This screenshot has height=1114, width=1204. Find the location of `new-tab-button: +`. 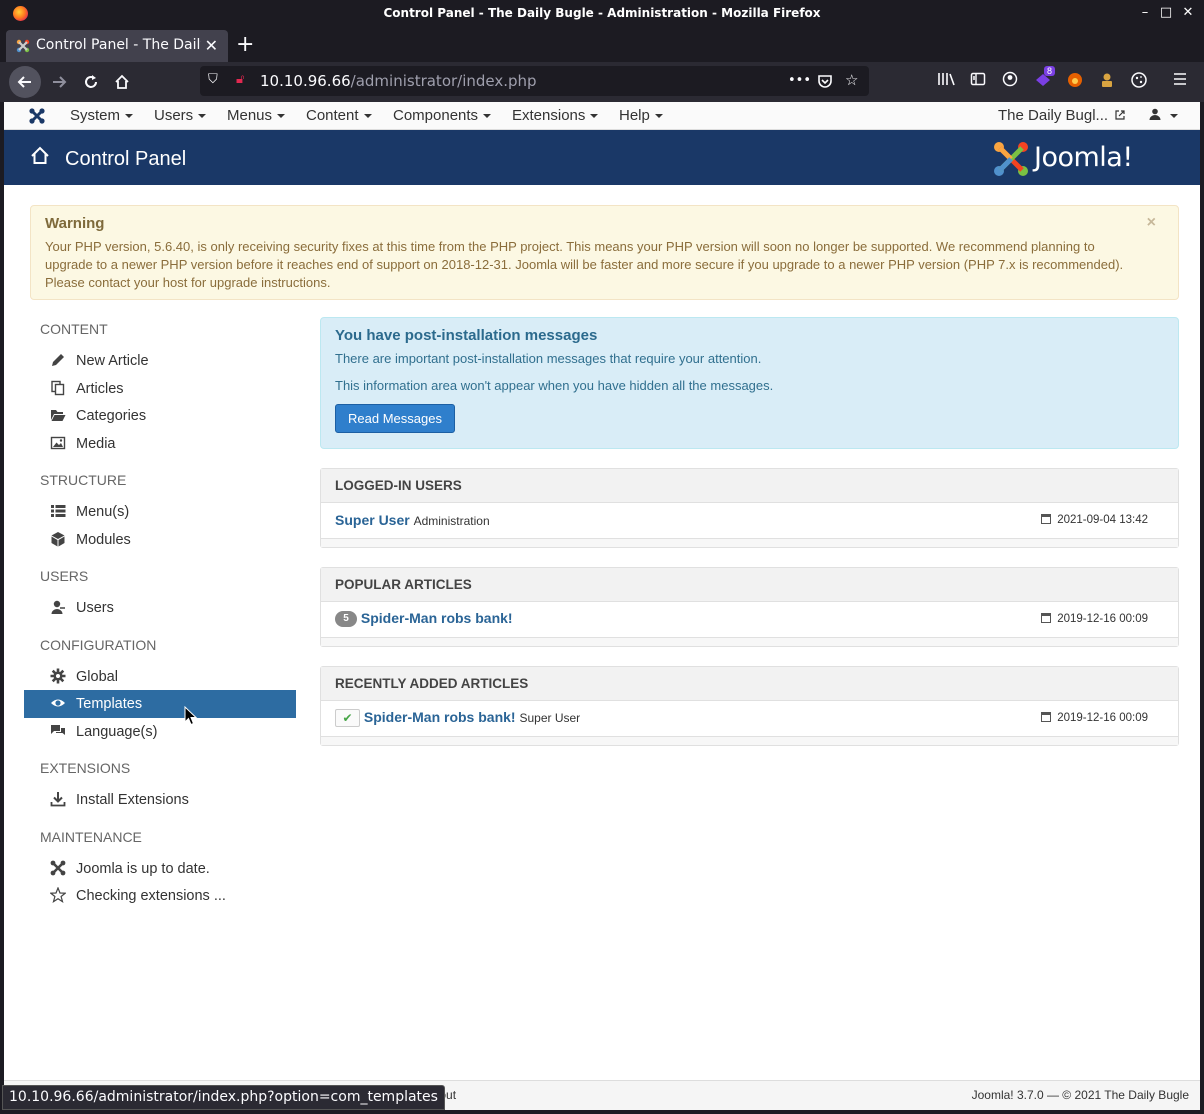

new-tab-button: + is located at coordinates (245, 44).